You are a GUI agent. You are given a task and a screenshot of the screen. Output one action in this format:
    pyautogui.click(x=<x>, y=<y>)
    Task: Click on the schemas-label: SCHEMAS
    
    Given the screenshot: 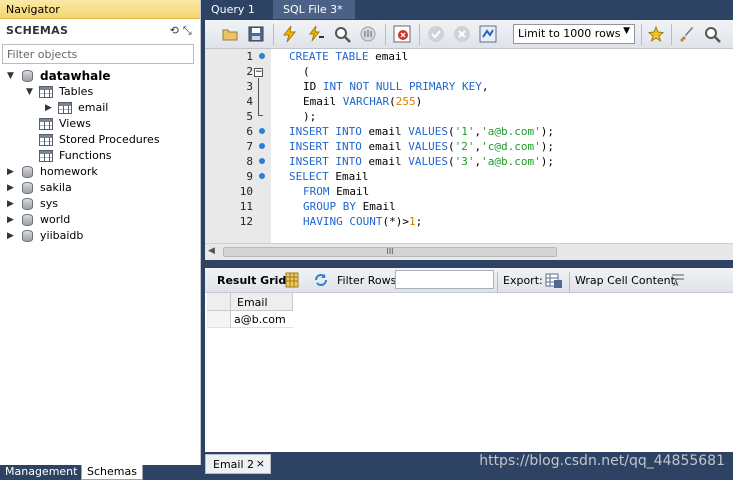 What is the action you would take?
    pyautogui.click(x=37, y=30)
    